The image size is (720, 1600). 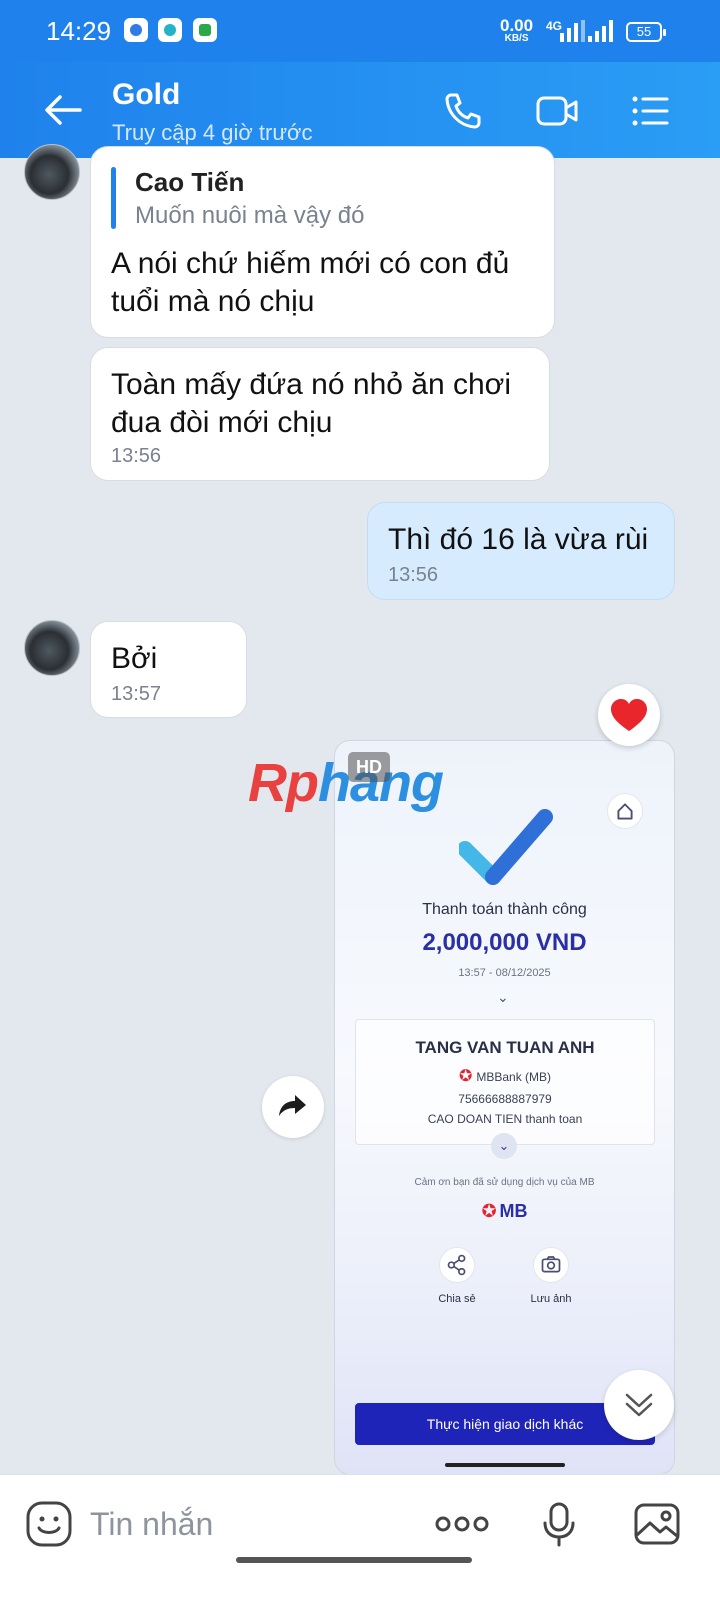 What do you see at coordinates (190, 182) in the screenshot?
I see `quote-author: Cao Tiến` at bounding box center [190, 182].